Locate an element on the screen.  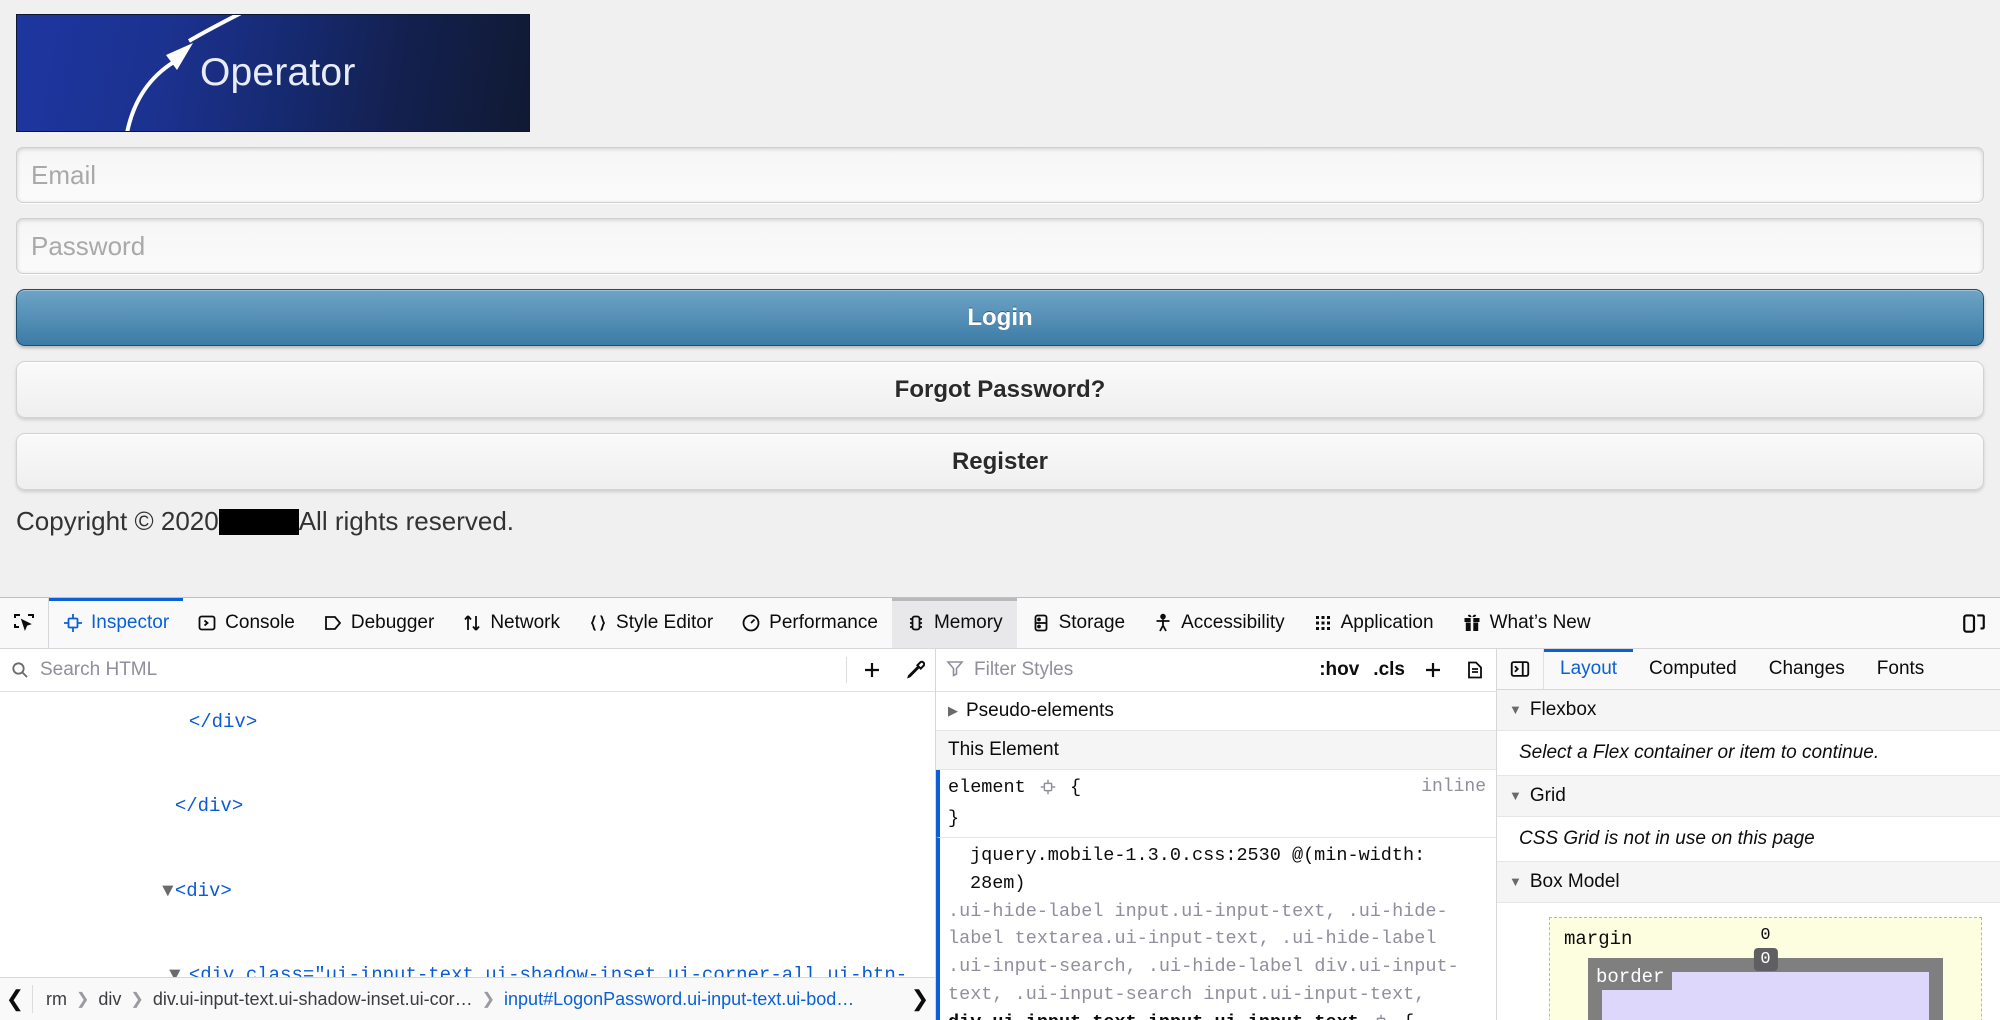
box-model-diagram: margin 0 border 0 is located at coordinates (1748, 961).